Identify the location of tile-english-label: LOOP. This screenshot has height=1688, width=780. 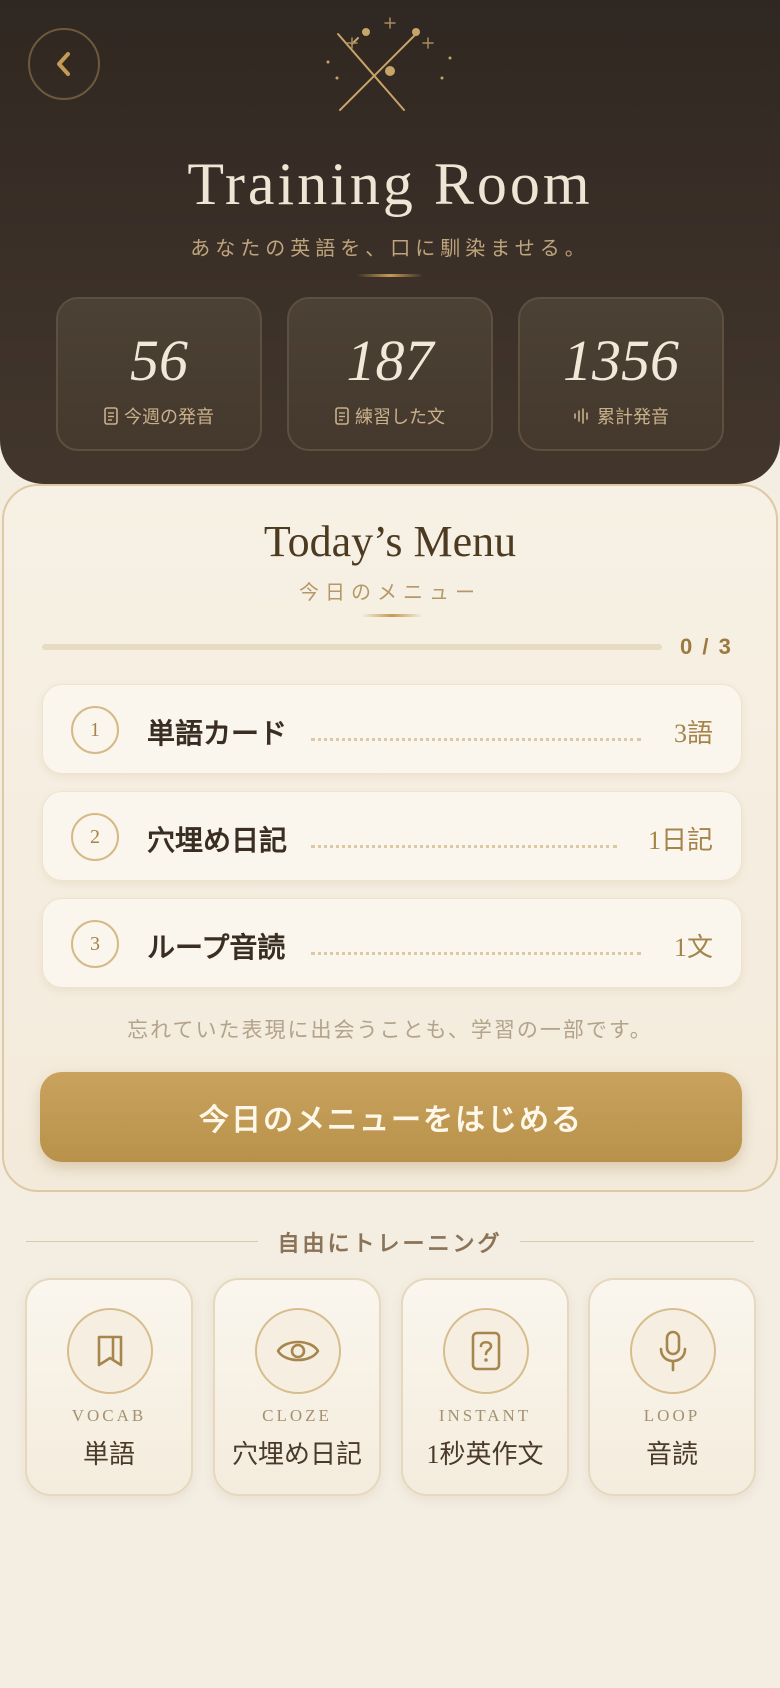
(672, 1415).